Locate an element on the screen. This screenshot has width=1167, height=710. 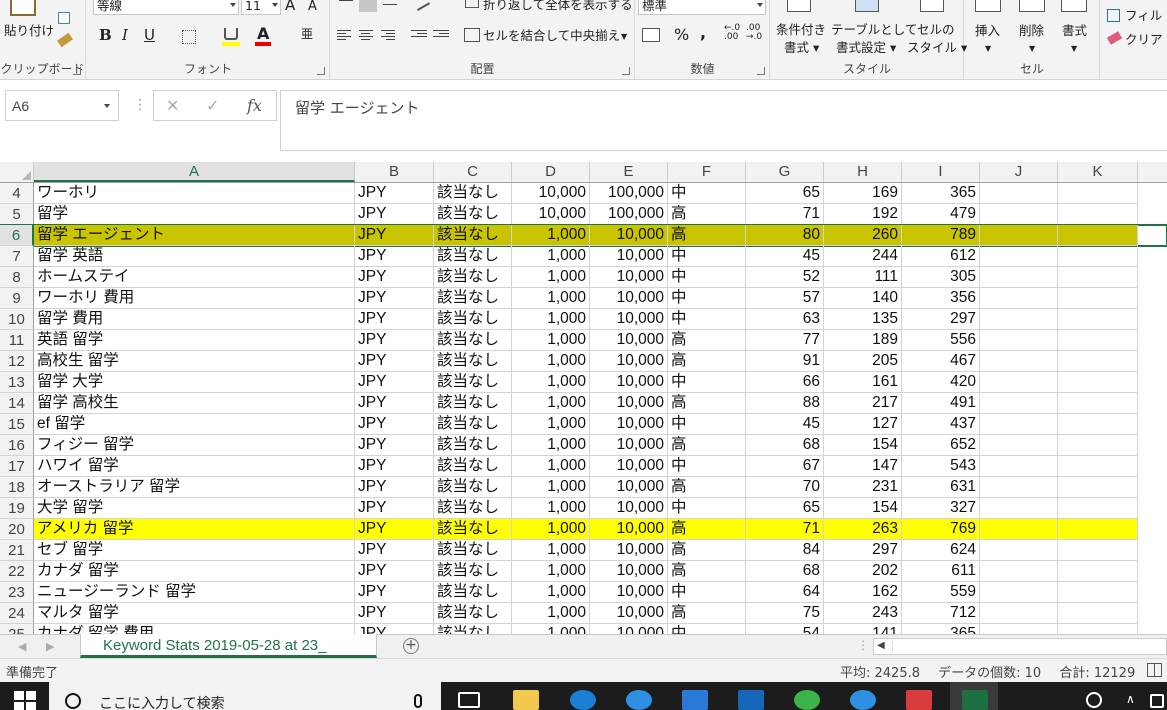
cell-i: 789 is located at coordinates (941, 235).